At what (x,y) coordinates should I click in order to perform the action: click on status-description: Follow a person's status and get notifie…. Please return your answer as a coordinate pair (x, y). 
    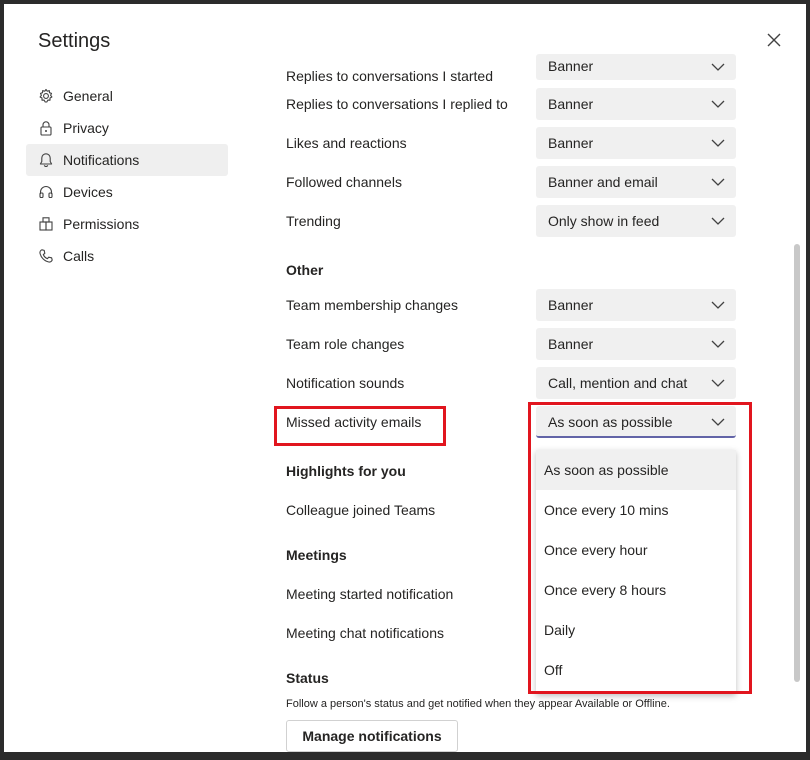
    Looking at the image, I should click on (478, 704).